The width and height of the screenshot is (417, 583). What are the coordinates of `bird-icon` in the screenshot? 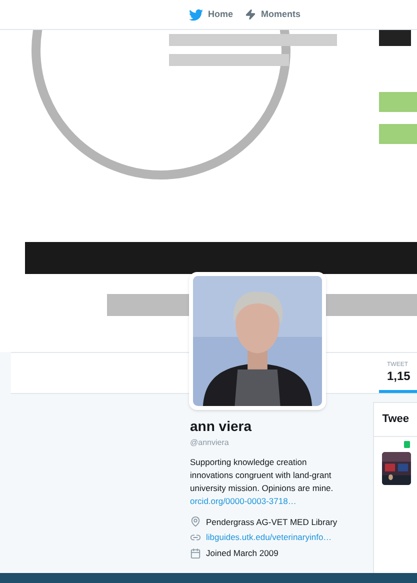 It's located at (196, 15).